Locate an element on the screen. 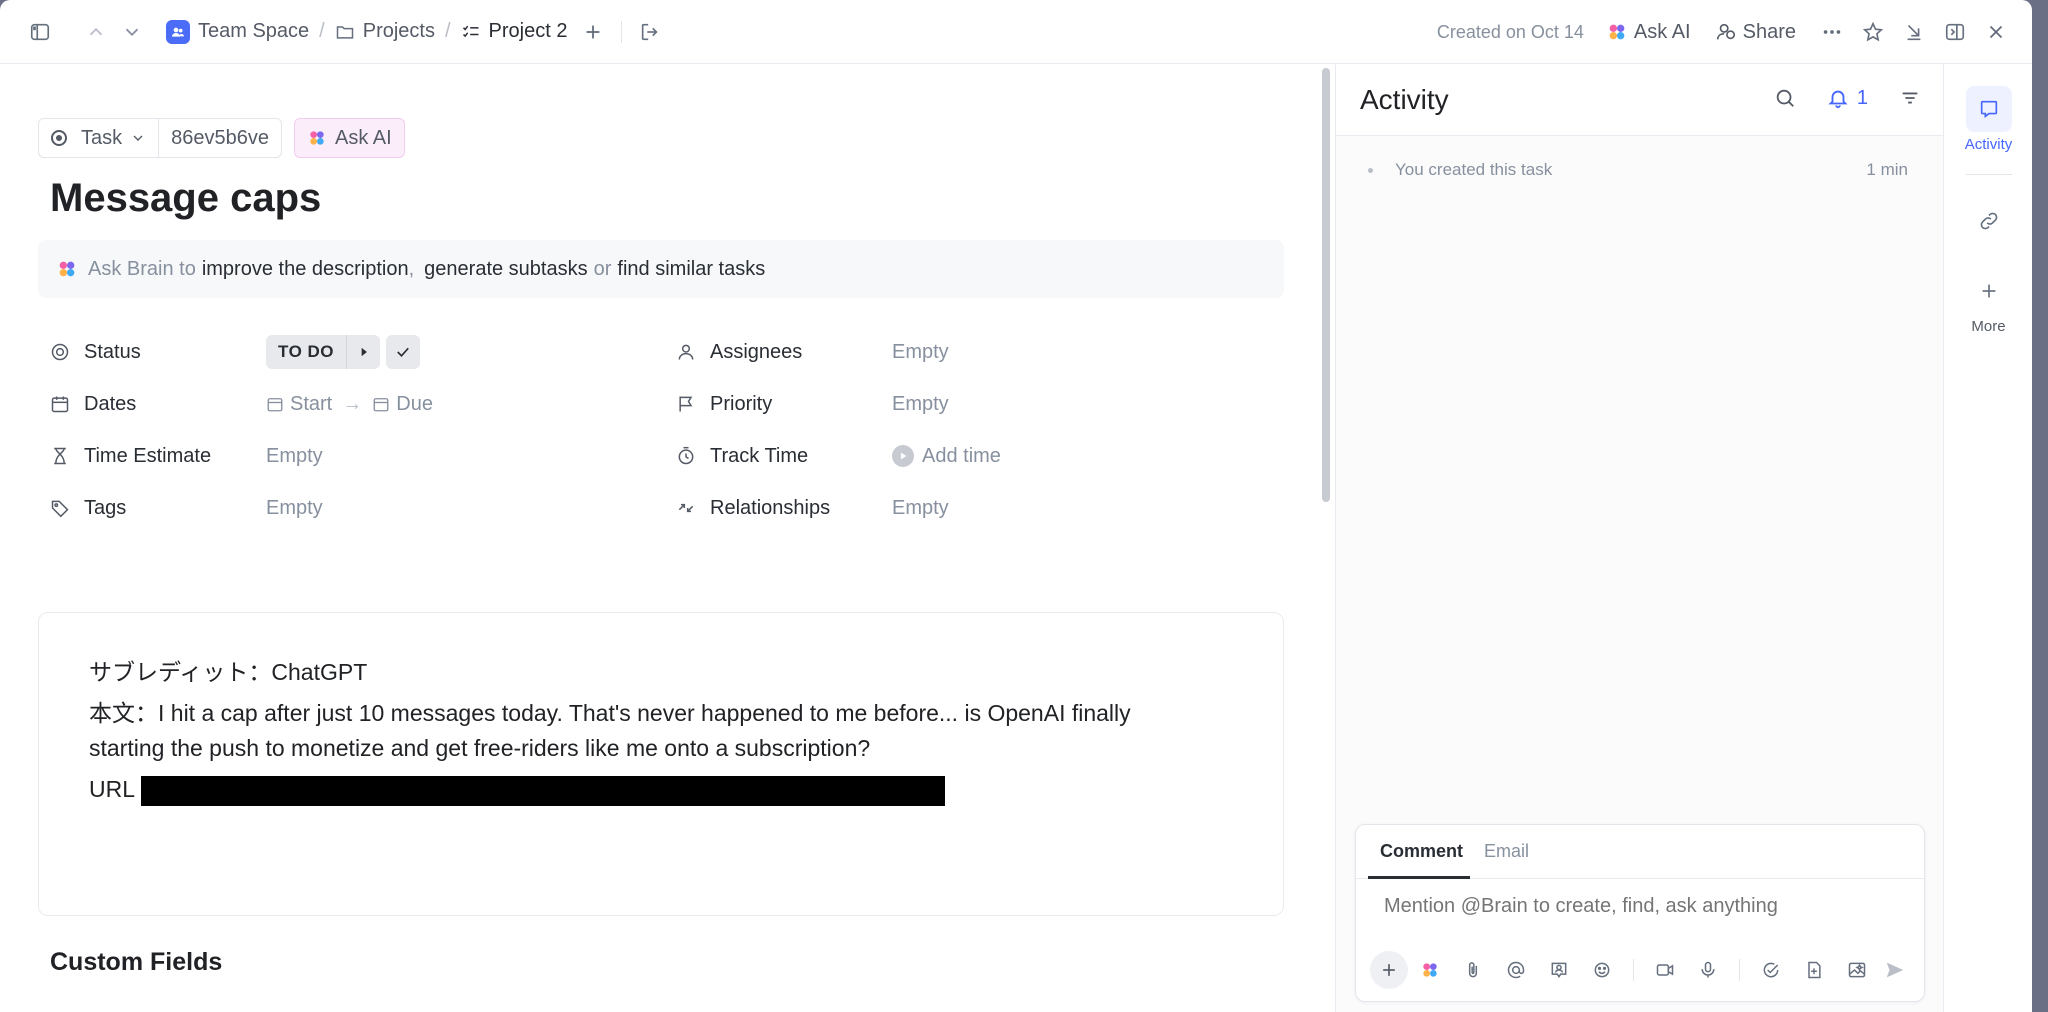 The image size is (2048, 1012). activity-item: You created this task 1 min is located at coordinates (1638, 170).